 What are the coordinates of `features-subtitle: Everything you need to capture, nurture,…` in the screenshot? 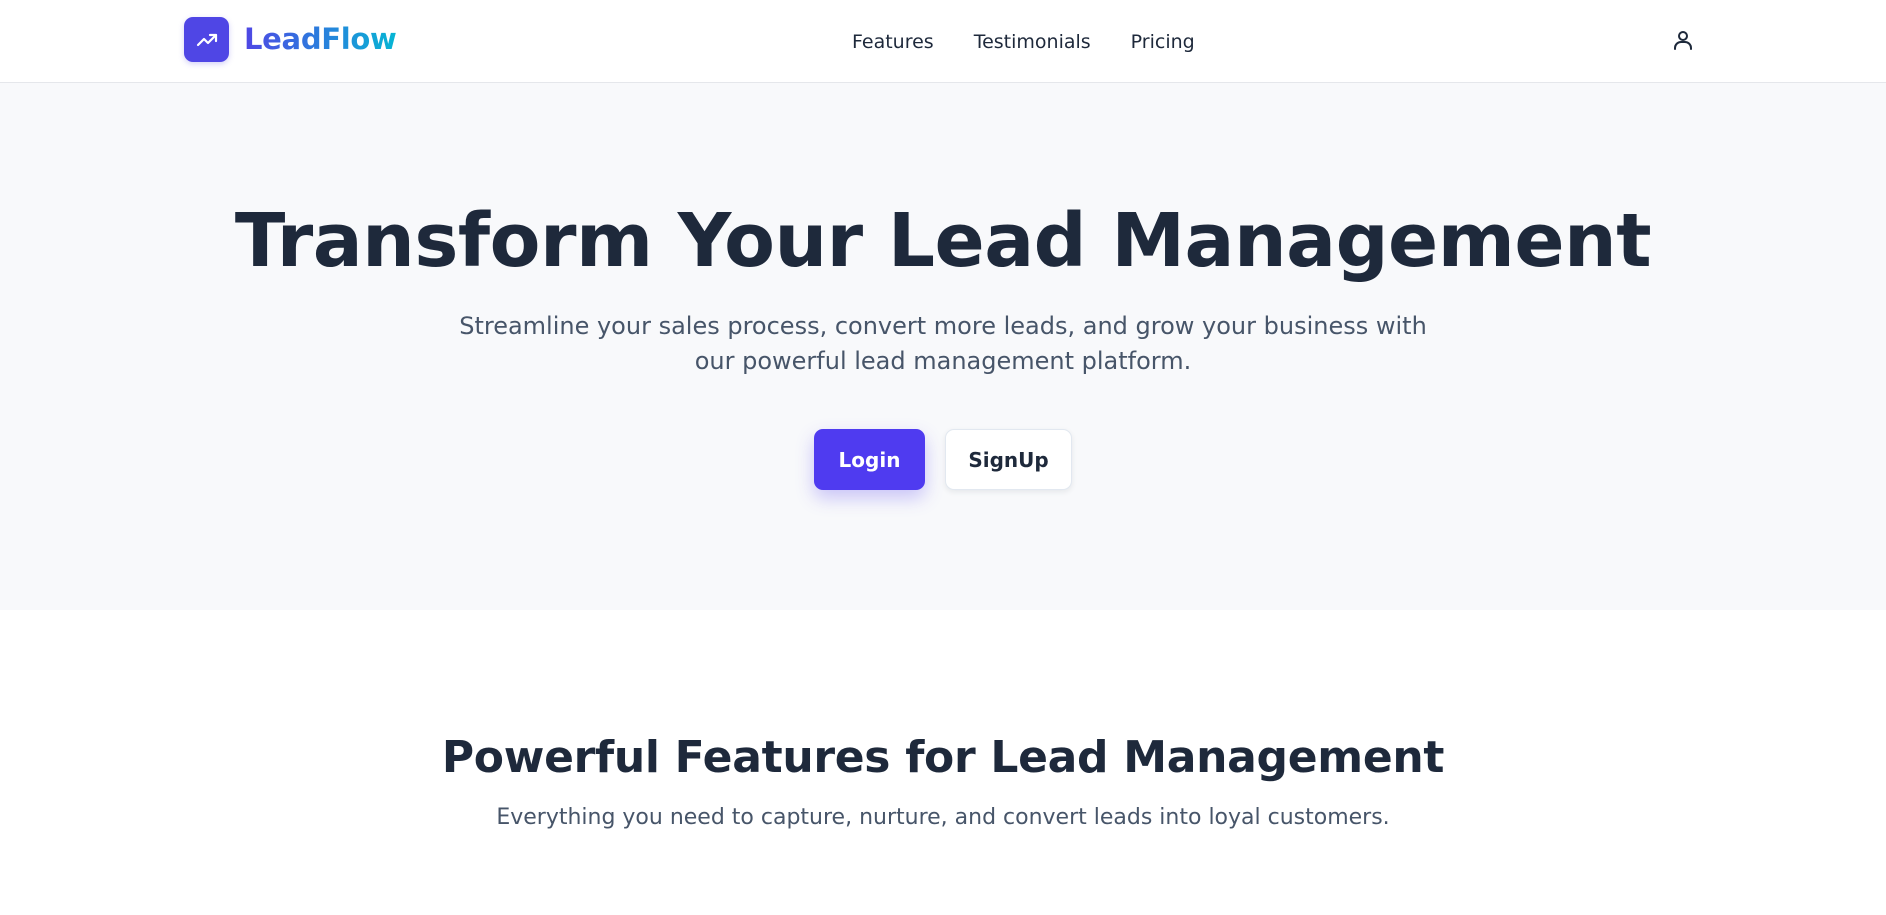 It's located at (943, 817).